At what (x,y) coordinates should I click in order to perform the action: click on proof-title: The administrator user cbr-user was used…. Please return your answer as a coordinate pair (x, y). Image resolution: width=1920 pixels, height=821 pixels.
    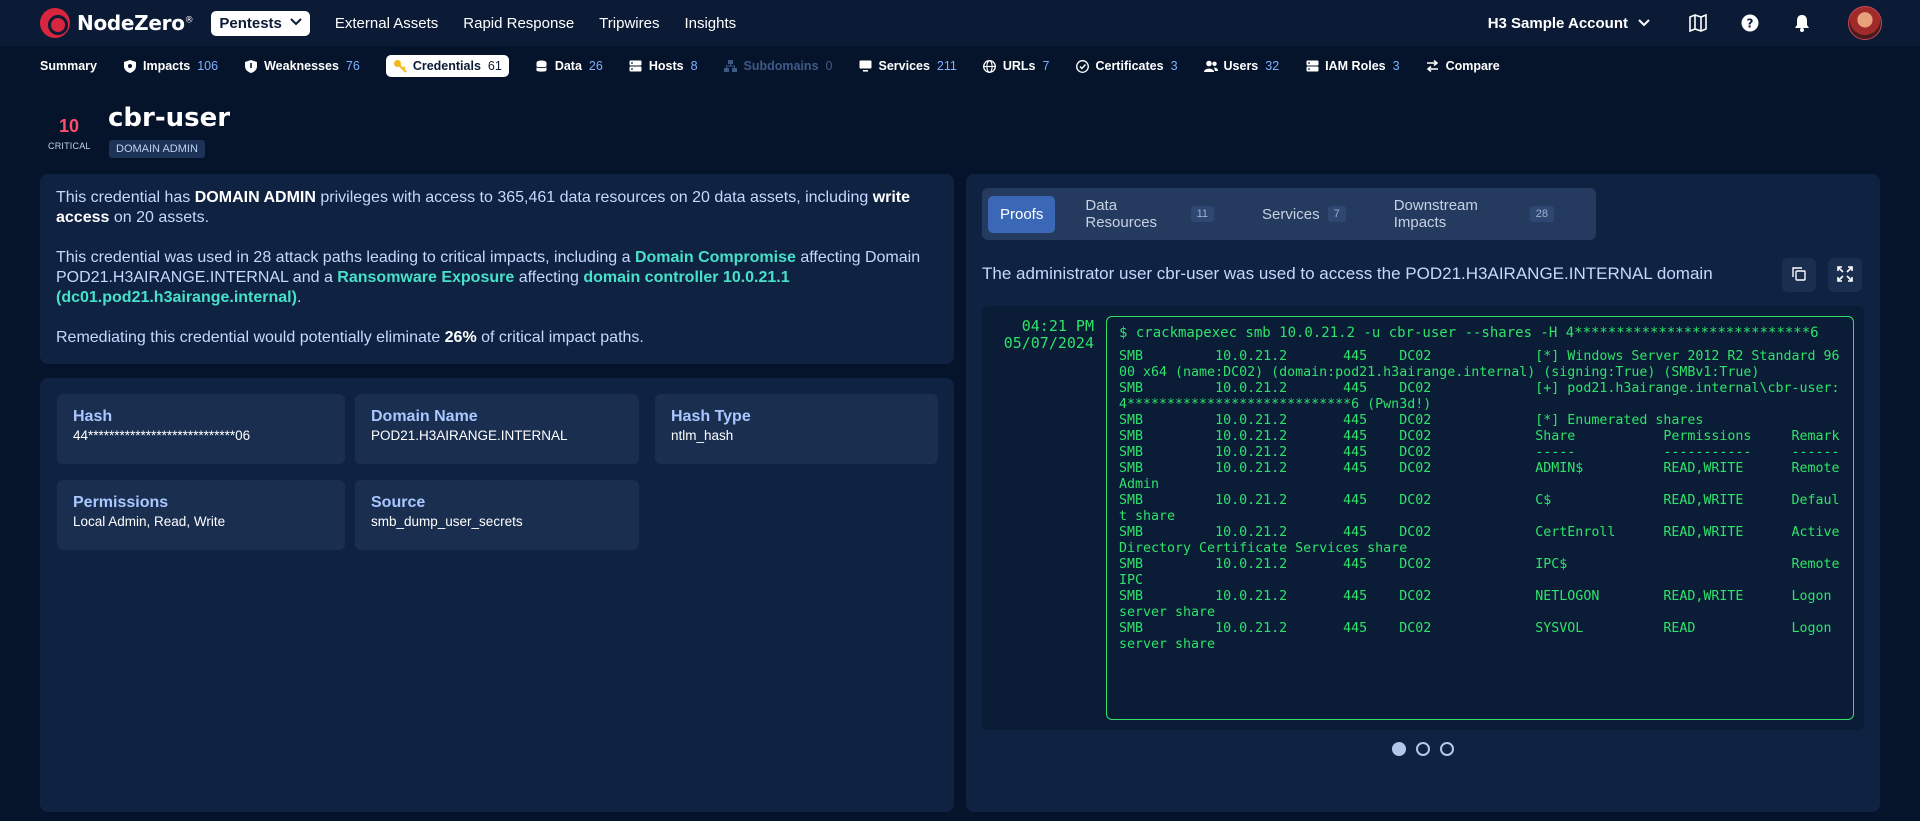
    Looking at the image, I should click on (1347, 273).